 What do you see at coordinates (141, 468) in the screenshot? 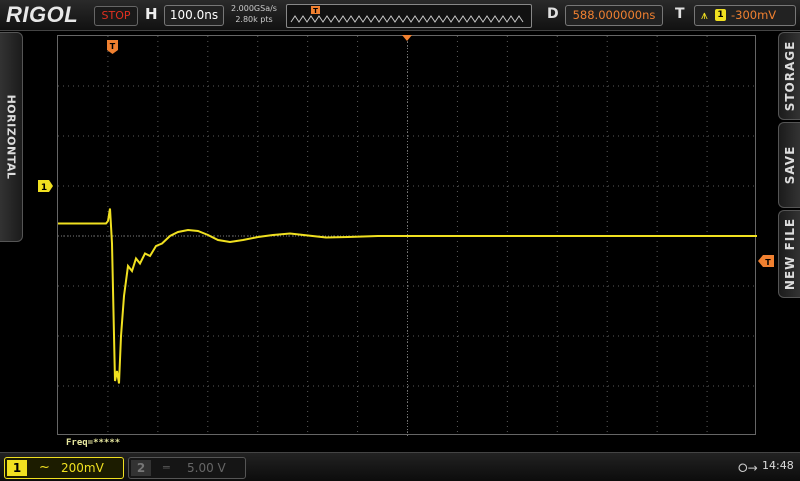
I see `ch2-number: 2` at bounding box center [141, 468].